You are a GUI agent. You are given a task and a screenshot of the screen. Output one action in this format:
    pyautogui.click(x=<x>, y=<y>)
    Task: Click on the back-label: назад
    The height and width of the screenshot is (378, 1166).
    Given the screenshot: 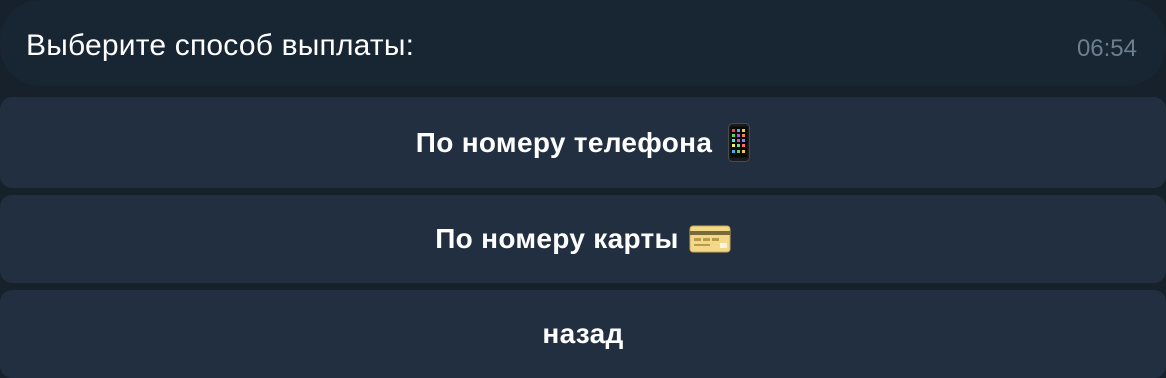 What is the action you would take?
    pyautogui.click(x=583, y=333)
    